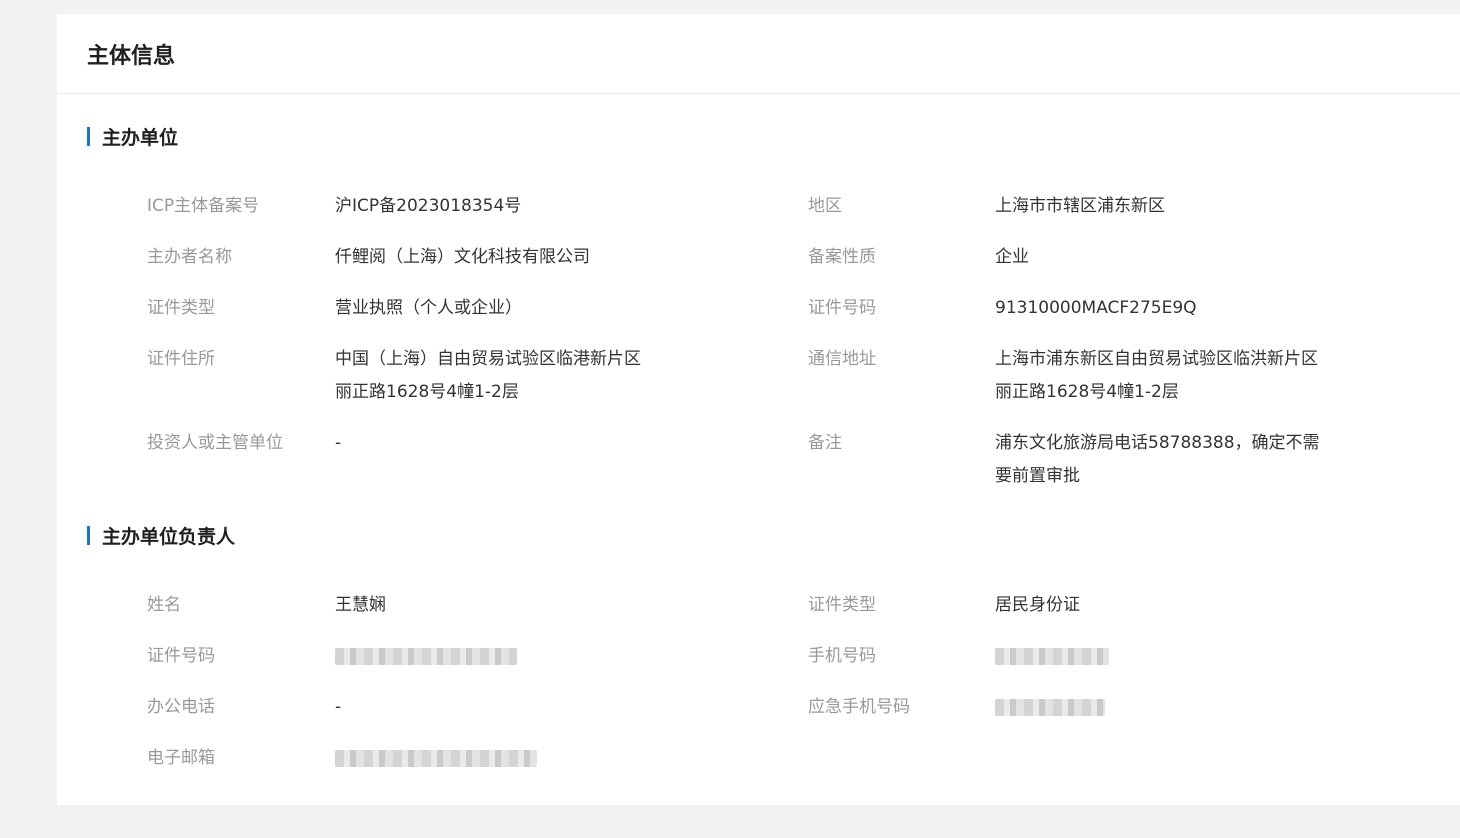  I want to click on field-label-mobile: 手机号码, so click(842, 656).